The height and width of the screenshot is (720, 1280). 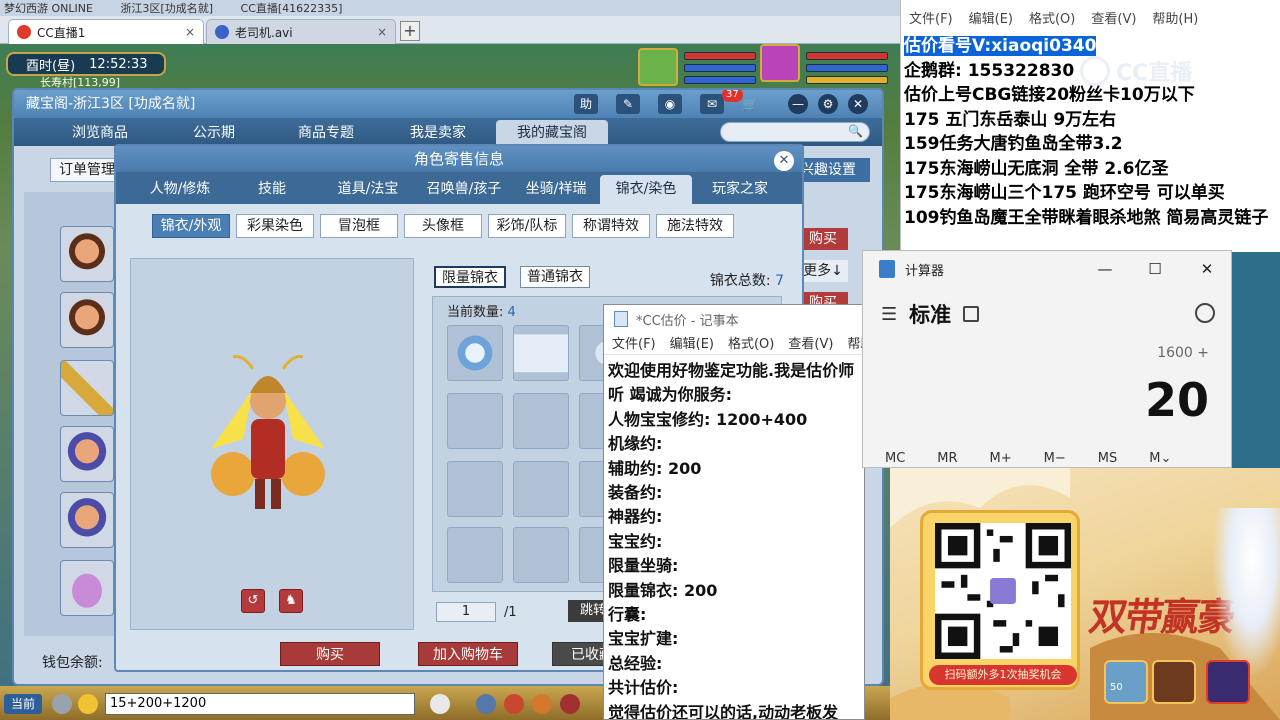 What do you see at coordinates (556, 189) in the screenshot?
I see `tab-mounts: 坐骑/祥瑞` at bounding box center [556, 189].